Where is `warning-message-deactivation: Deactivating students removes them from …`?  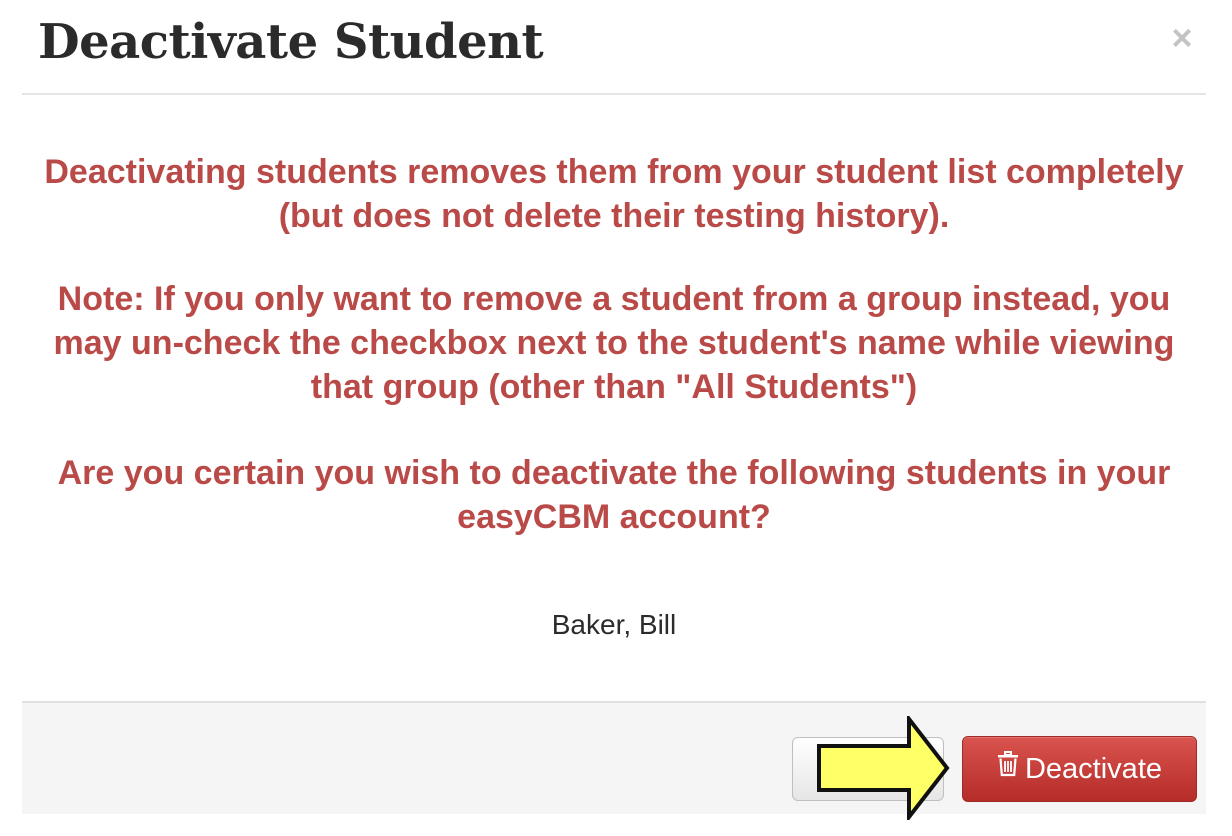 warning-message-deactivation: Deactivating students removes them from … is located at coordinates (614, 194).